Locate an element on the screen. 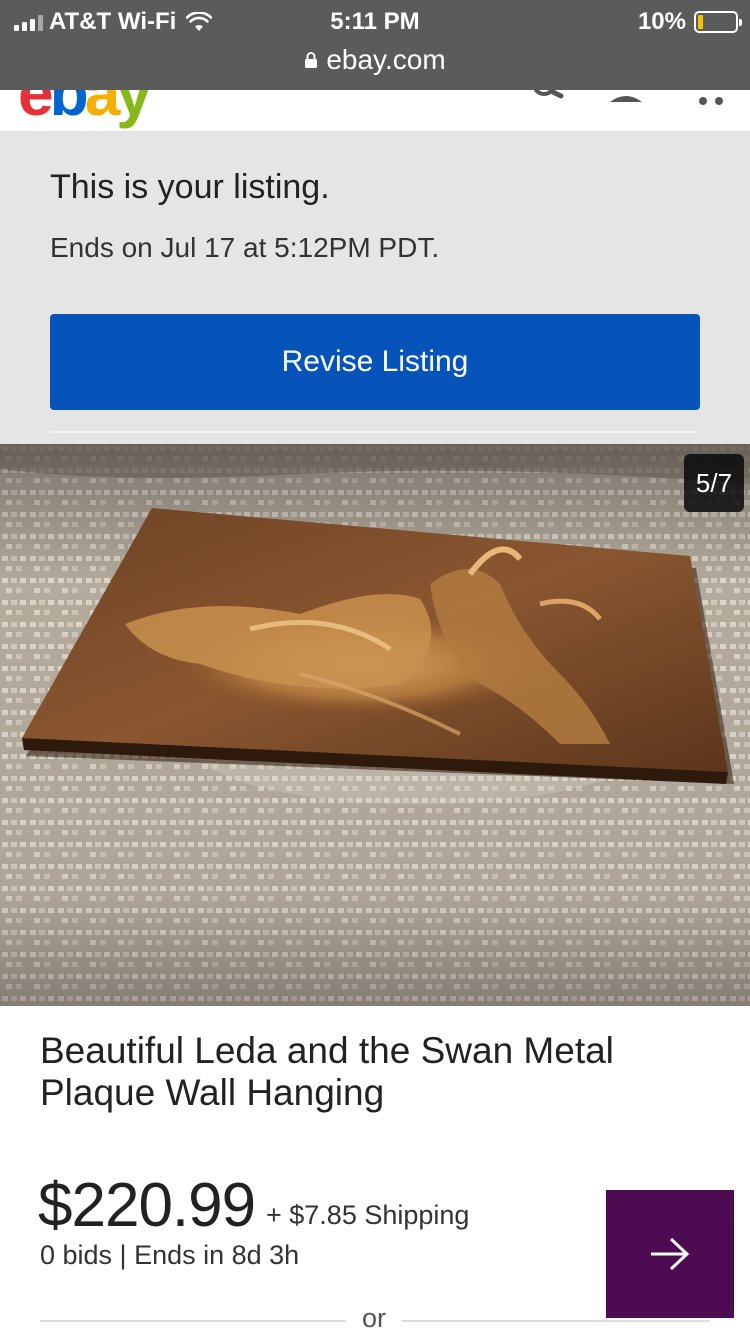 This screenshot has height=1334, width=750. divider is located at coordinates (375, 432).